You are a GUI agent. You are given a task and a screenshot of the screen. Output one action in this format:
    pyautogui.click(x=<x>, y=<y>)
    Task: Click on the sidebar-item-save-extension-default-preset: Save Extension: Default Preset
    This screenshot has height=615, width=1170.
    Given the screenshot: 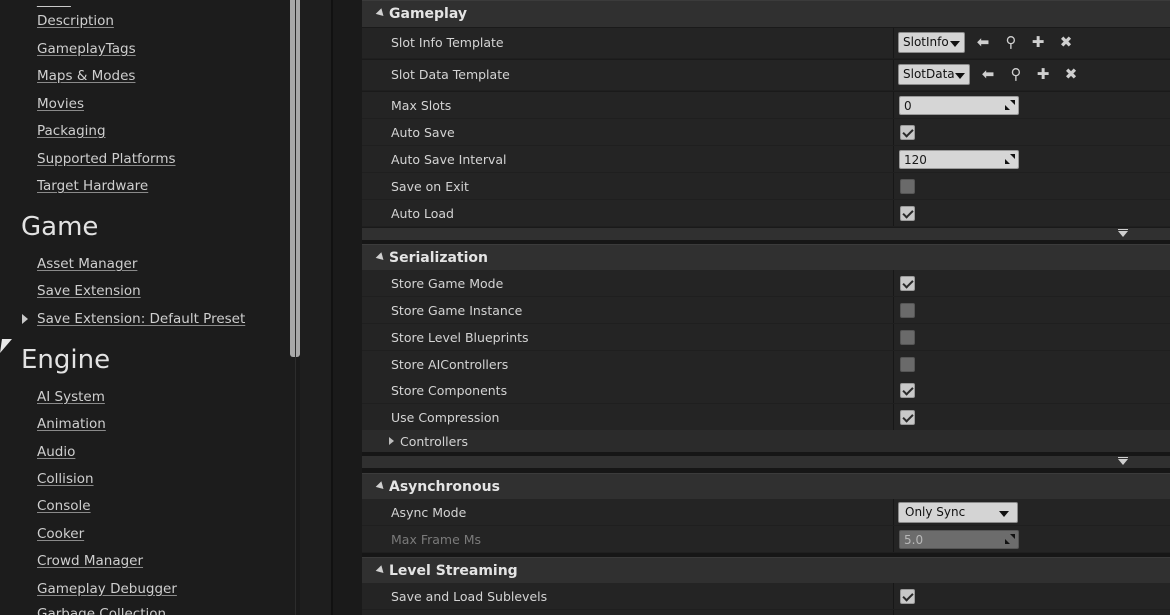 What is the action you would take?
    pyautogui.click(x=141, y=319)
    